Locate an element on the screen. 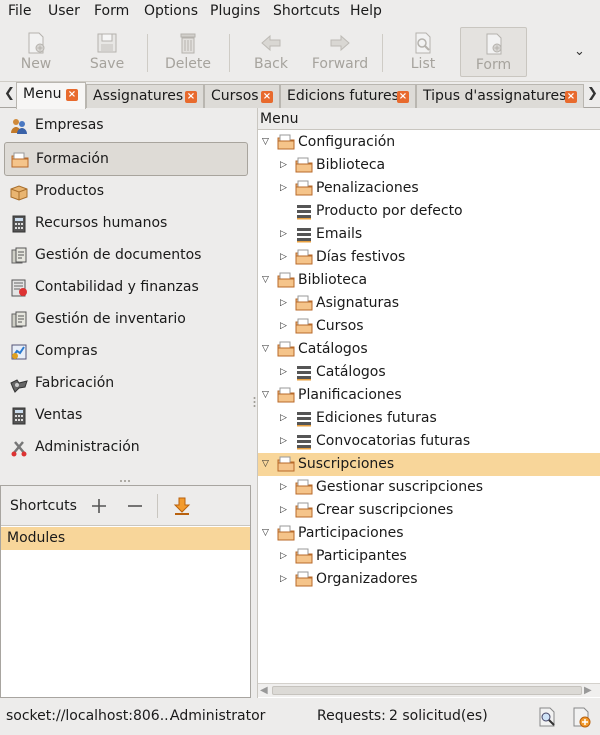 The height and width of the screenshot is (735, 600). form-button: Form is located at coordinates (493, 52).